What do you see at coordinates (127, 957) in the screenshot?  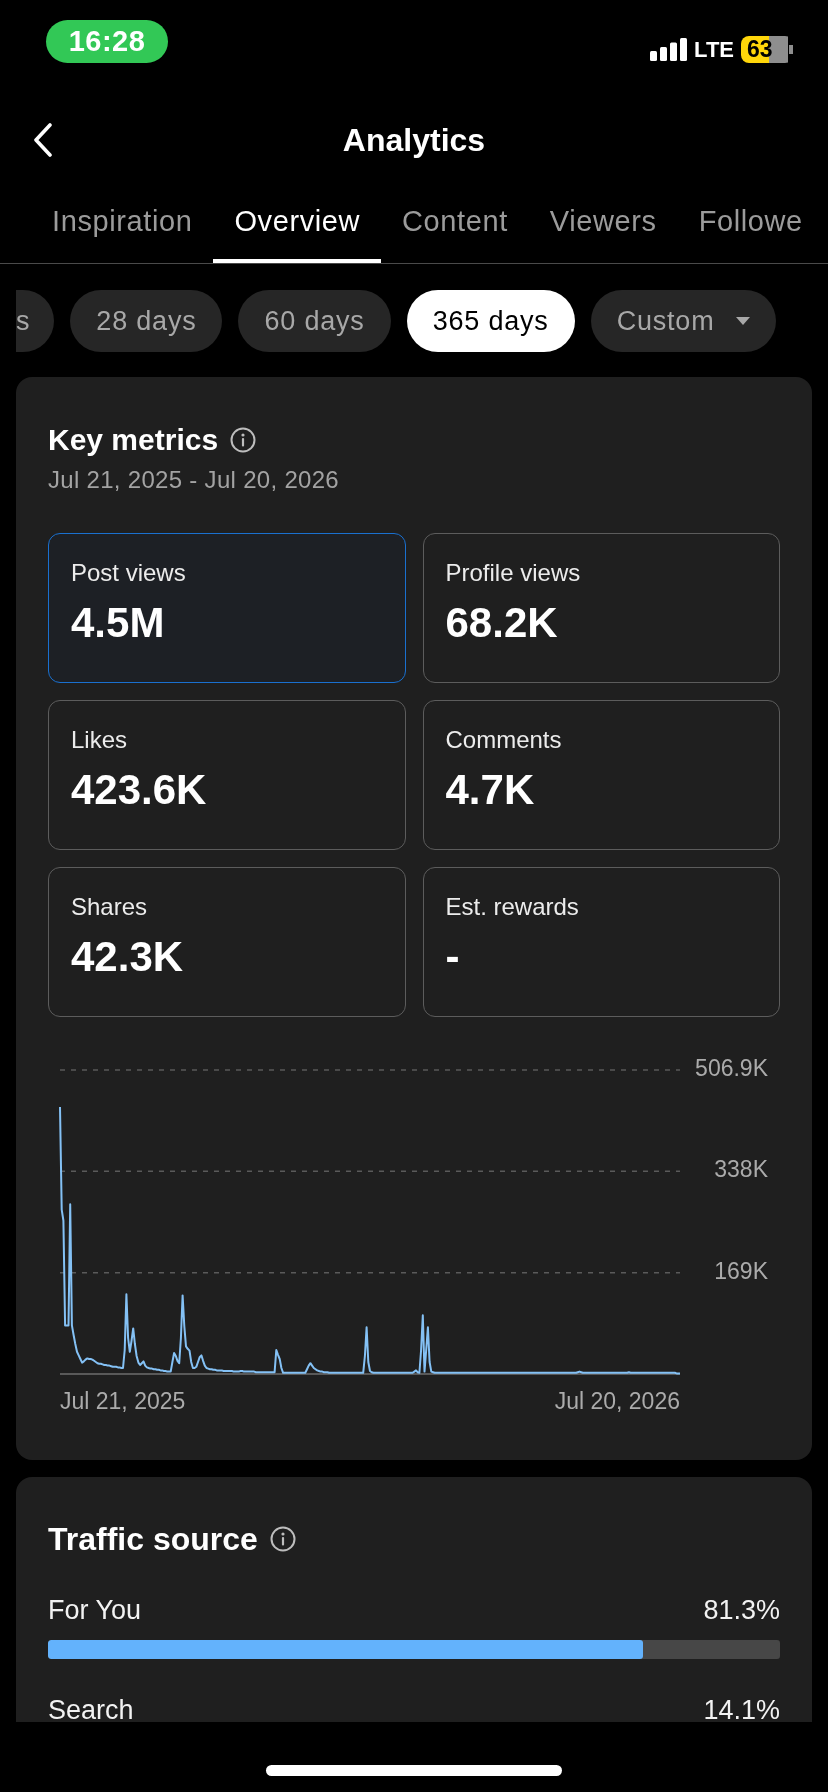 I see `metric-value: 42.3K` at bounding box center [127, 957].